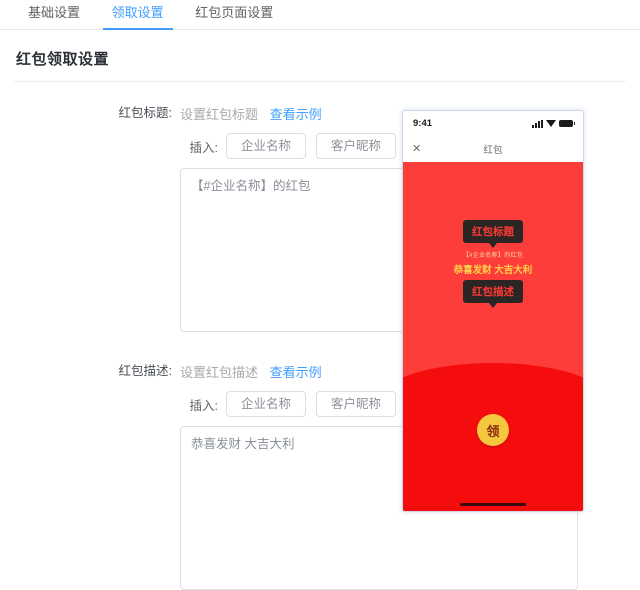 Image resolution: width=640 pixels, height=590 pixels. Describe the element at coordinates (63, 59) in the screenshot. I see `page-title: 红包领取设置` at that location.